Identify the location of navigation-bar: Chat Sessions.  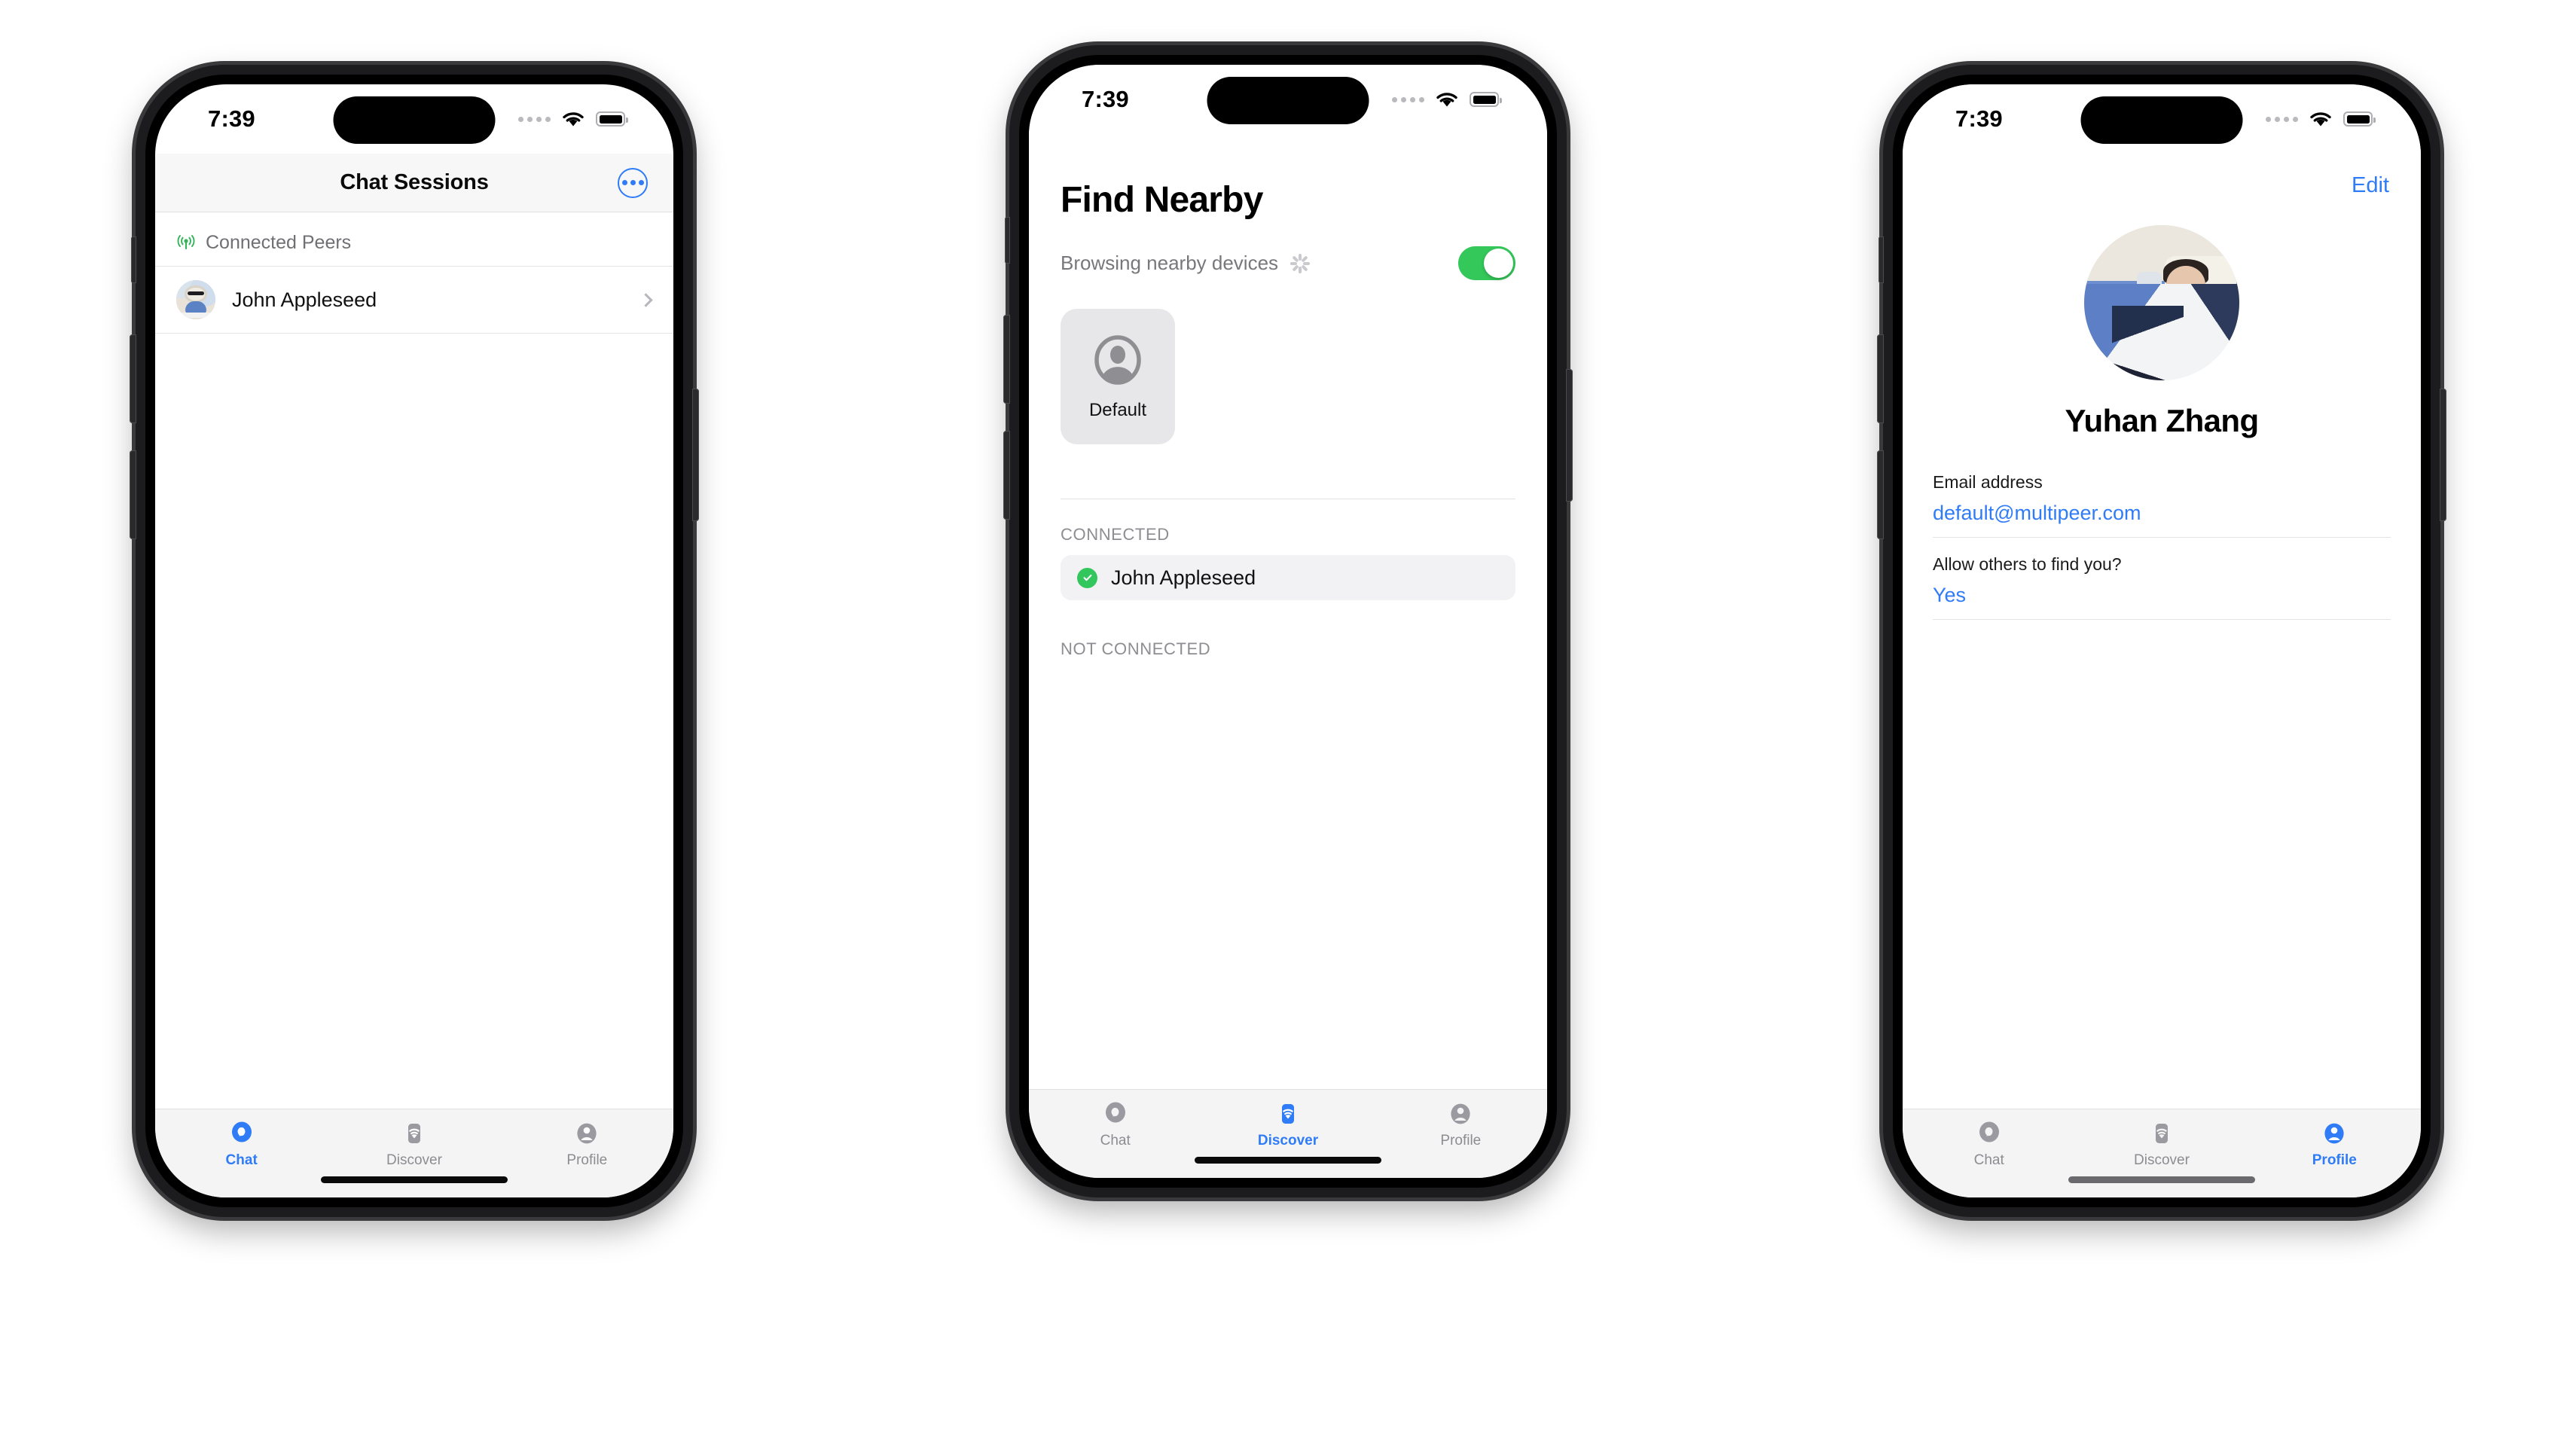
(414, 183).